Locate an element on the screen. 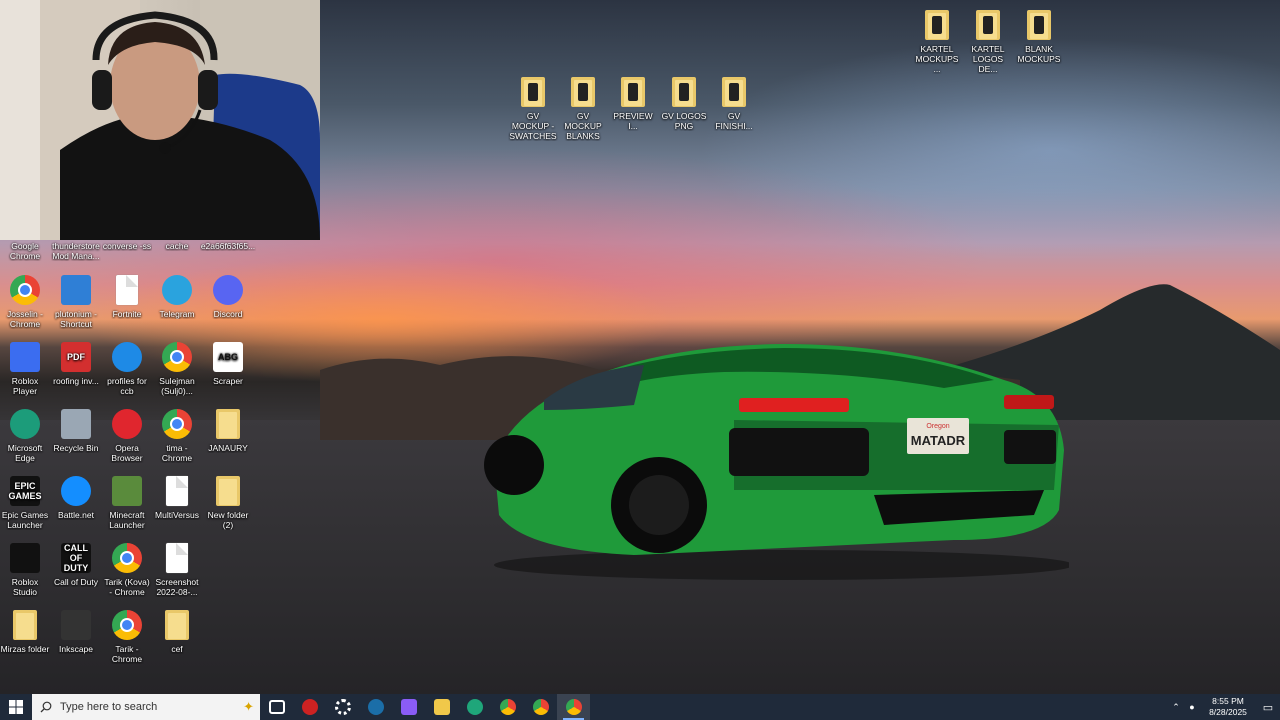 The height and width of the screenshot is (720, 1280). desktop-icon-cef: cef is located at coordinates (177, 631).